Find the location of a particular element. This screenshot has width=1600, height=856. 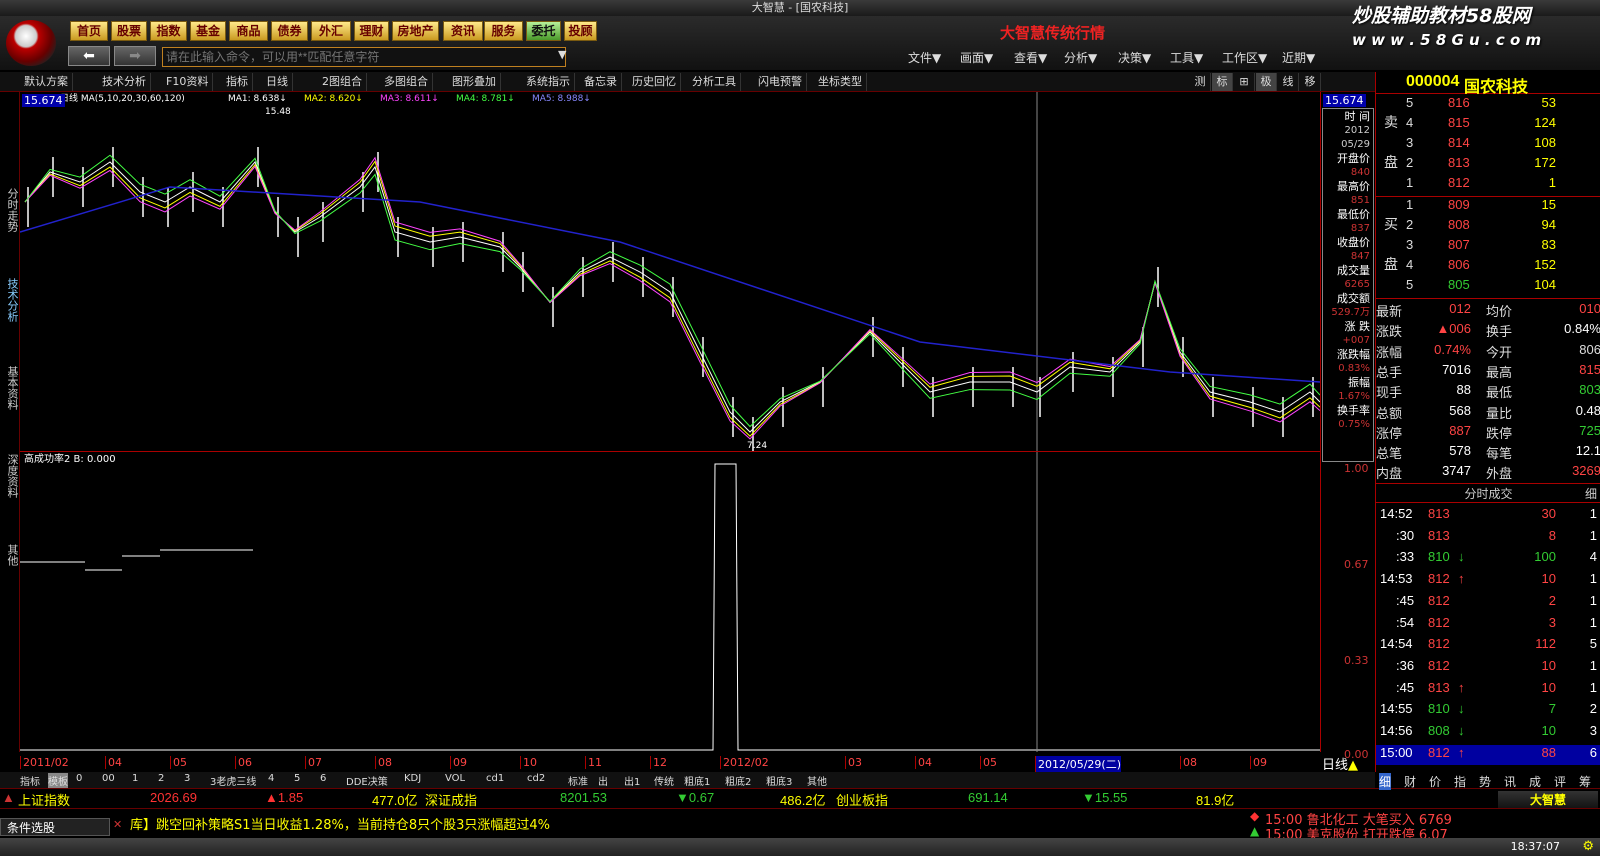

side-tab-1: 技术分析 is located at coordinates (10, 300).